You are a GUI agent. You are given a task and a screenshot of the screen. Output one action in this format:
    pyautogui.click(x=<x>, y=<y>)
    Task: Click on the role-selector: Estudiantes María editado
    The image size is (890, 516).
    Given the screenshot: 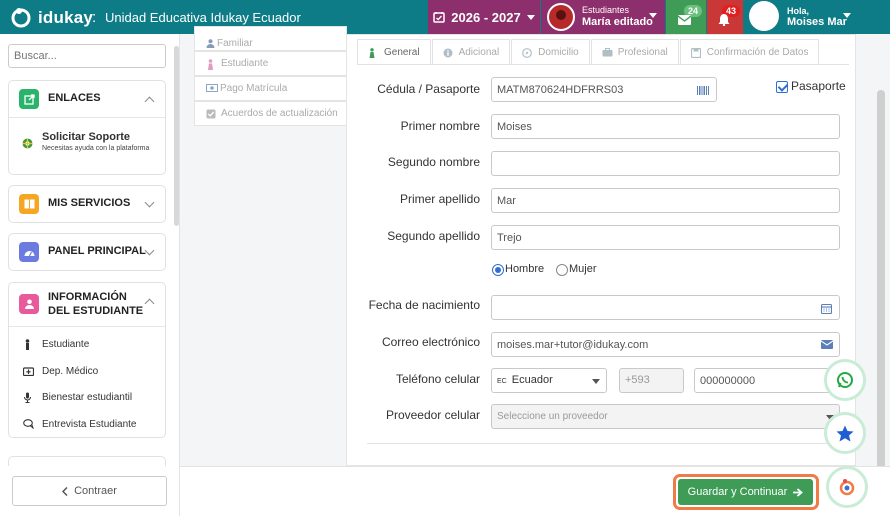 What is the action you would take?
    pyautogui.click(x=603, y=17)
    